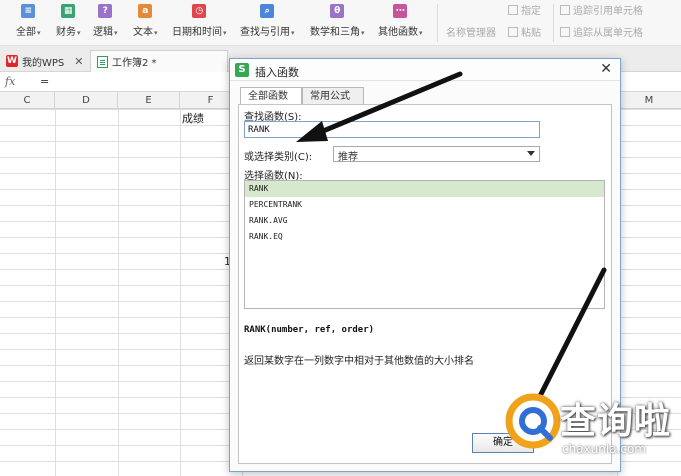 This screenshot has height=476, width=681. Describe the element at coordinates (159, 61) in the screenshot. I see `tab-workbook: 工作簿2 *` at that location.